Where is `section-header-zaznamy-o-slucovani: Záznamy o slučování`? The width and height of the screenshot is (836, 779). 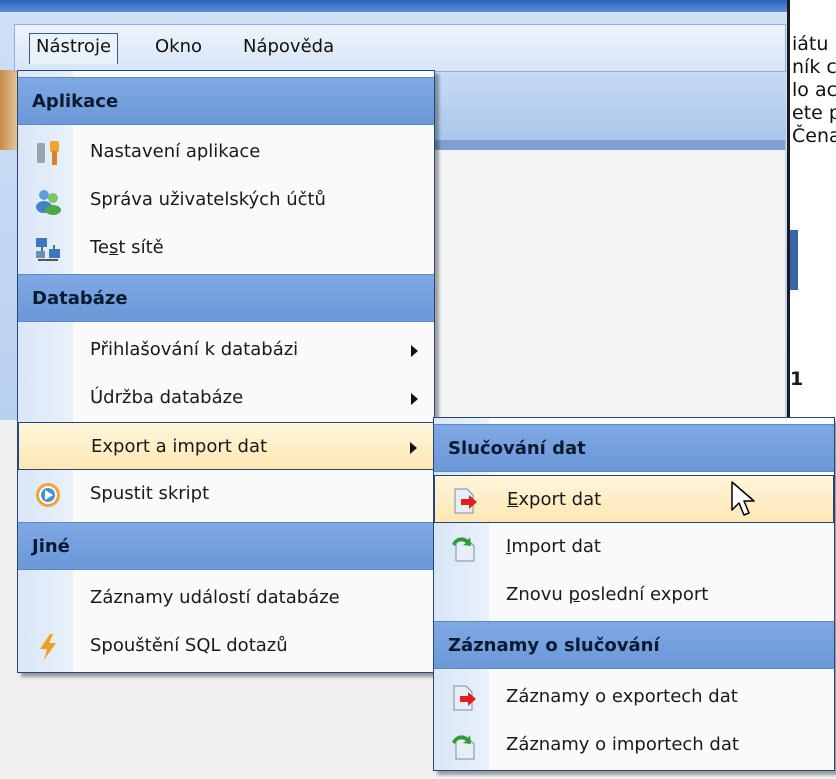 section-header-zaznamy-o-slucovani: Záznamy o slučování is located at coordinates (634, 645).